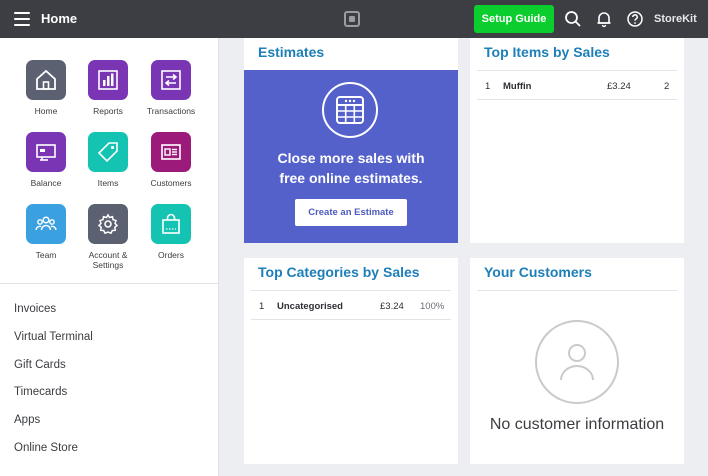 The image size is (708, 476). Describe the element at coordinates (46, 183) in the screenshot. I see `app-label: Balance` at that location.